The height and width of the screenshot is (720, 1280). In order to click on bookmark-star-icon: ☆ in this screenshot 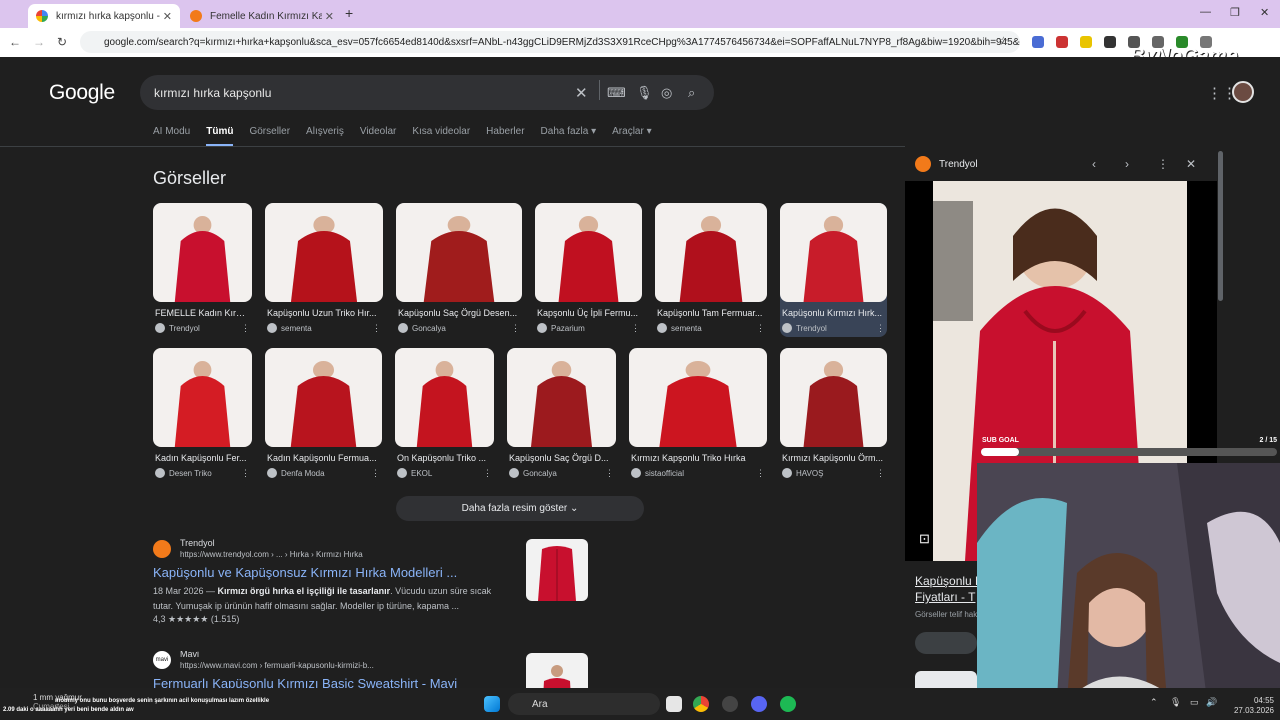, I will do `click(1003, 41)`.